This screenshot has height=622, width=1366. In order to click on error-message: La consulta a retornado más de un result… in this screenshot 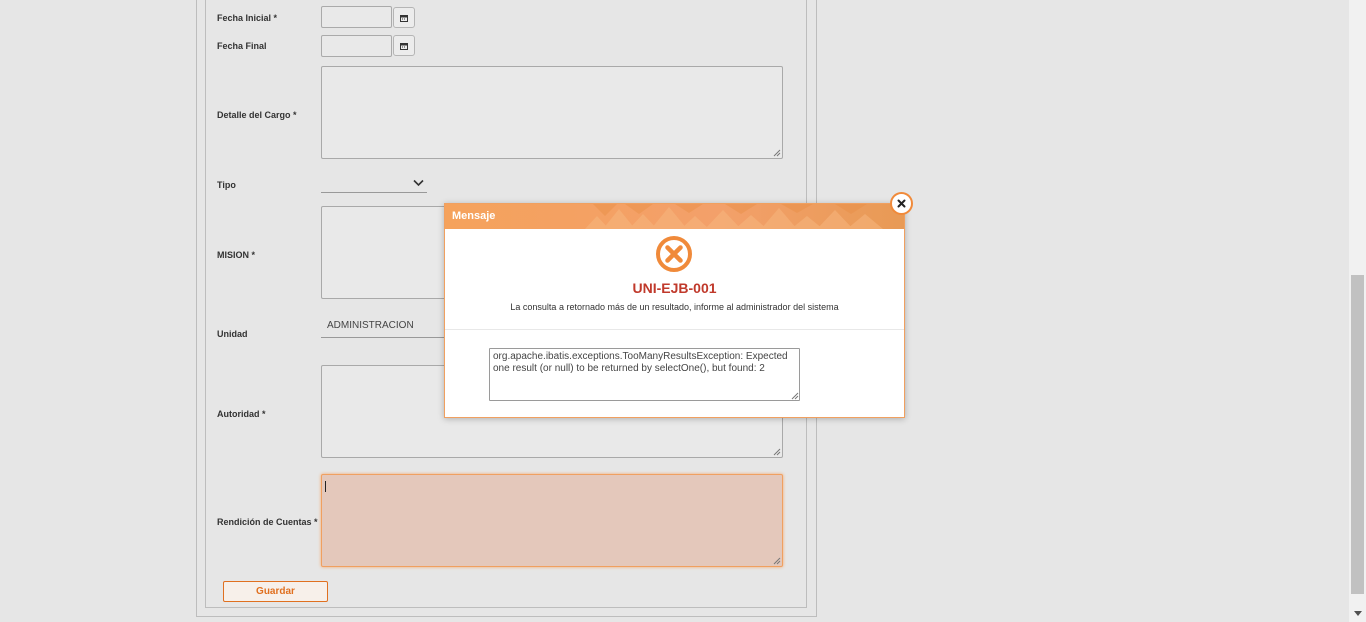, I will do `click(674, 307)`.